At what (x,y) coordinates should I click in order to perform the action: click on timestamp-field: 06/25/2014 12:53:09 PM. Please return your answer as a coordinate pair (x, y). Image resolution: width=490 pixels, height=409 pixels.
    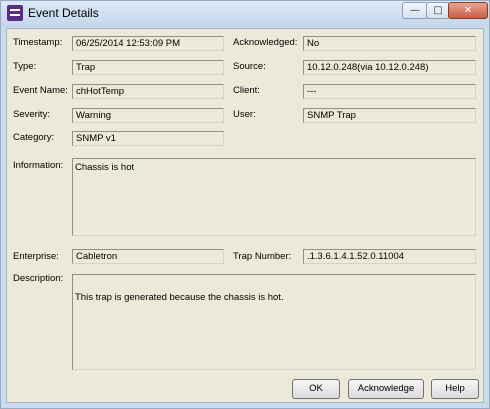
    Looking at the image, I should click on (148, 43).